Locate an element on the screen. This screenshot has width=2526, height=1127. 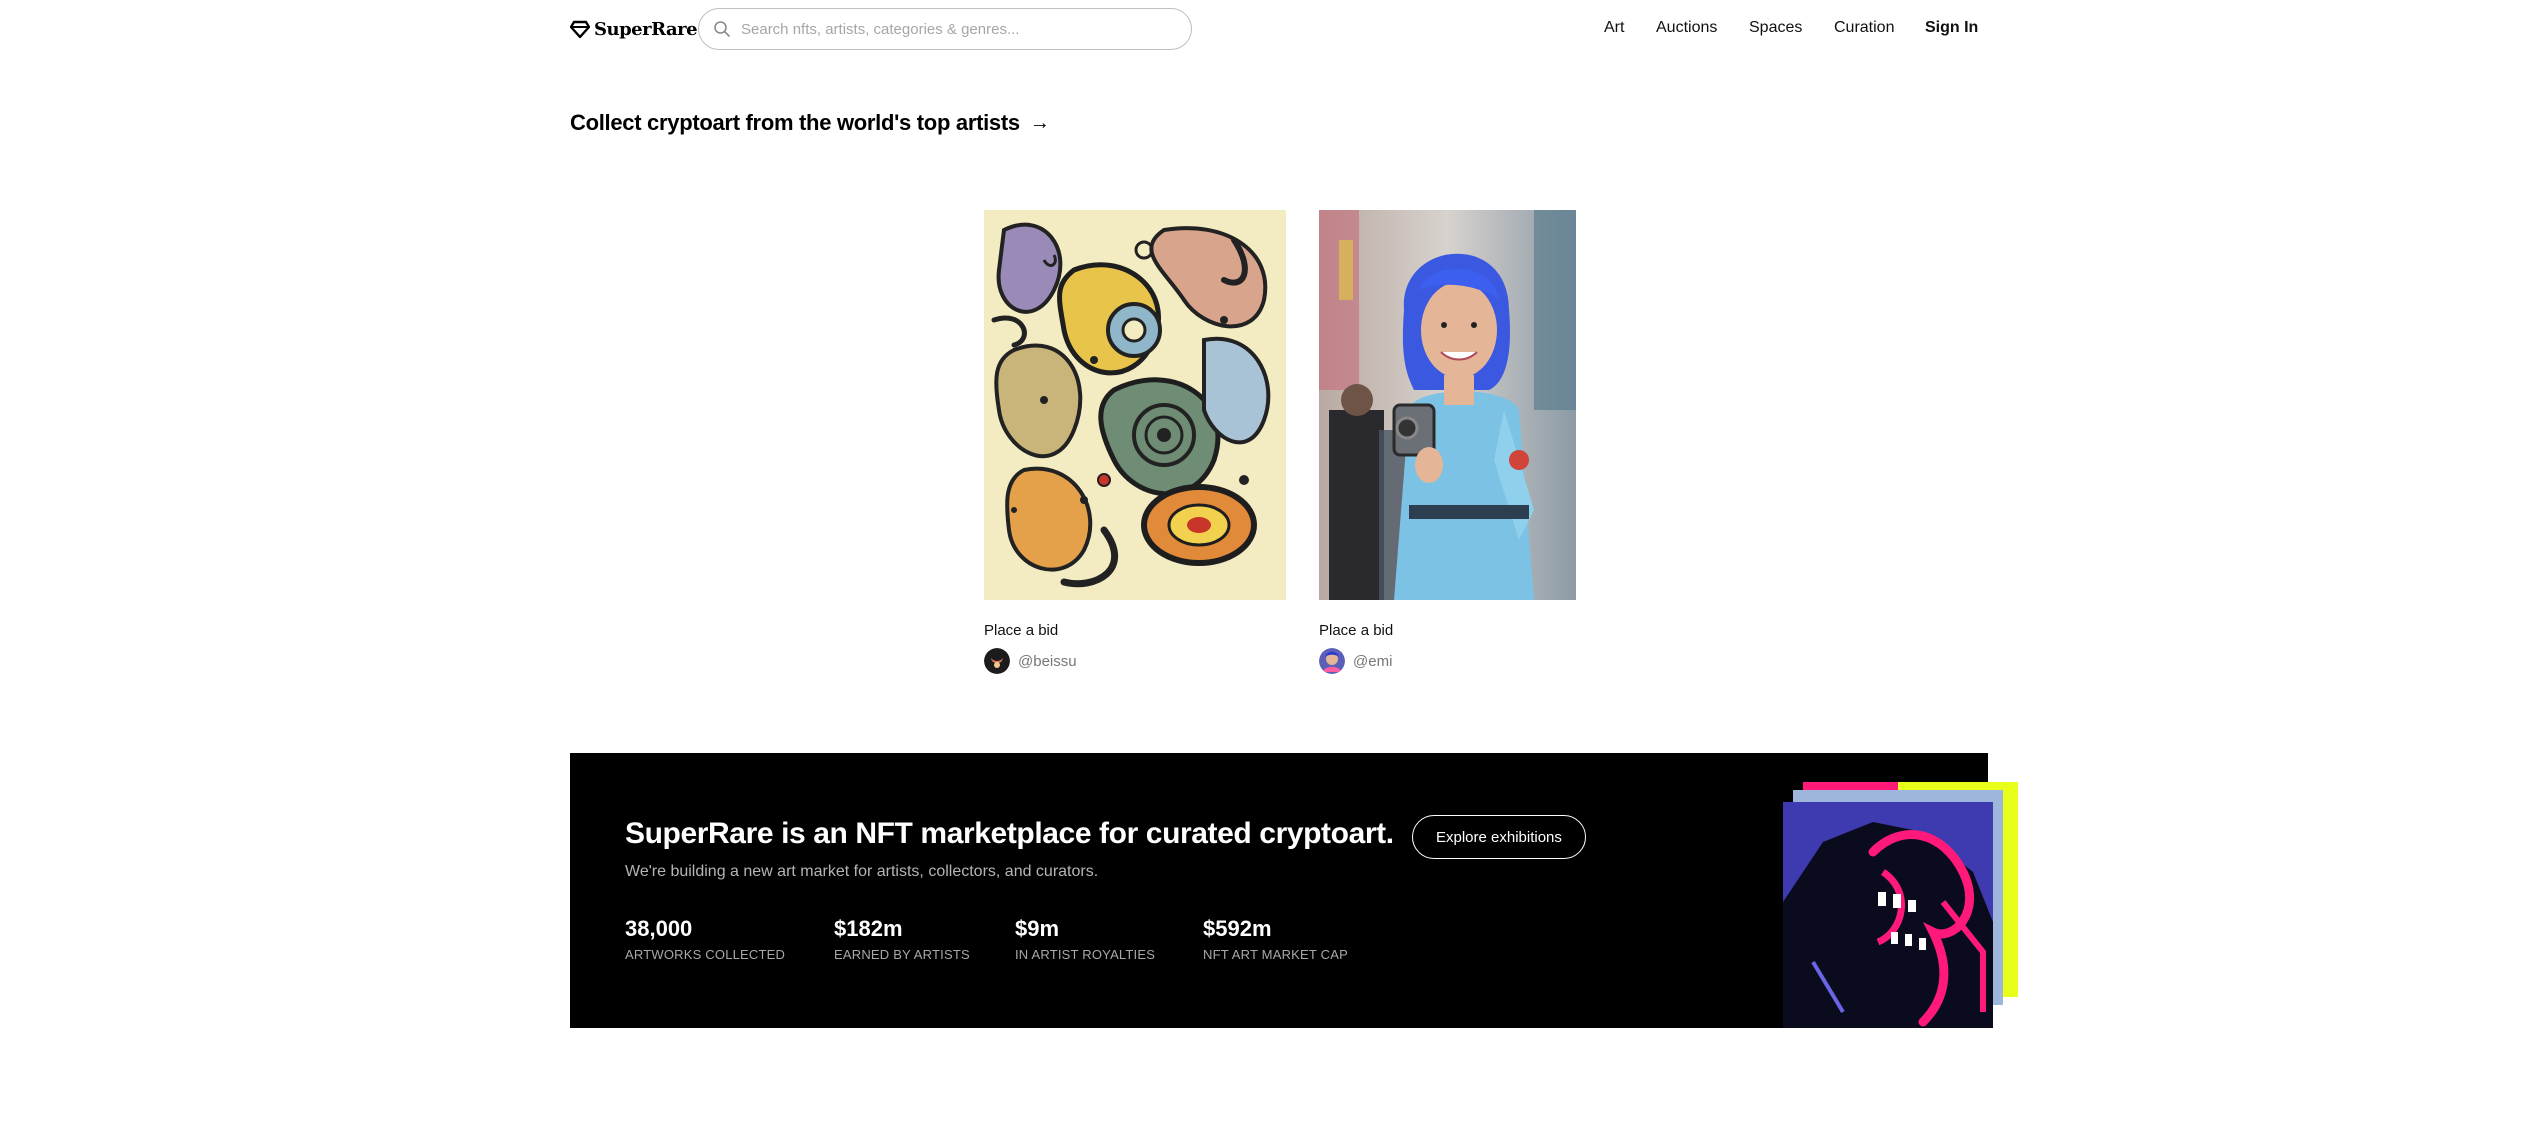
artist-link: @beissu is located at coordinates (1030, 661).